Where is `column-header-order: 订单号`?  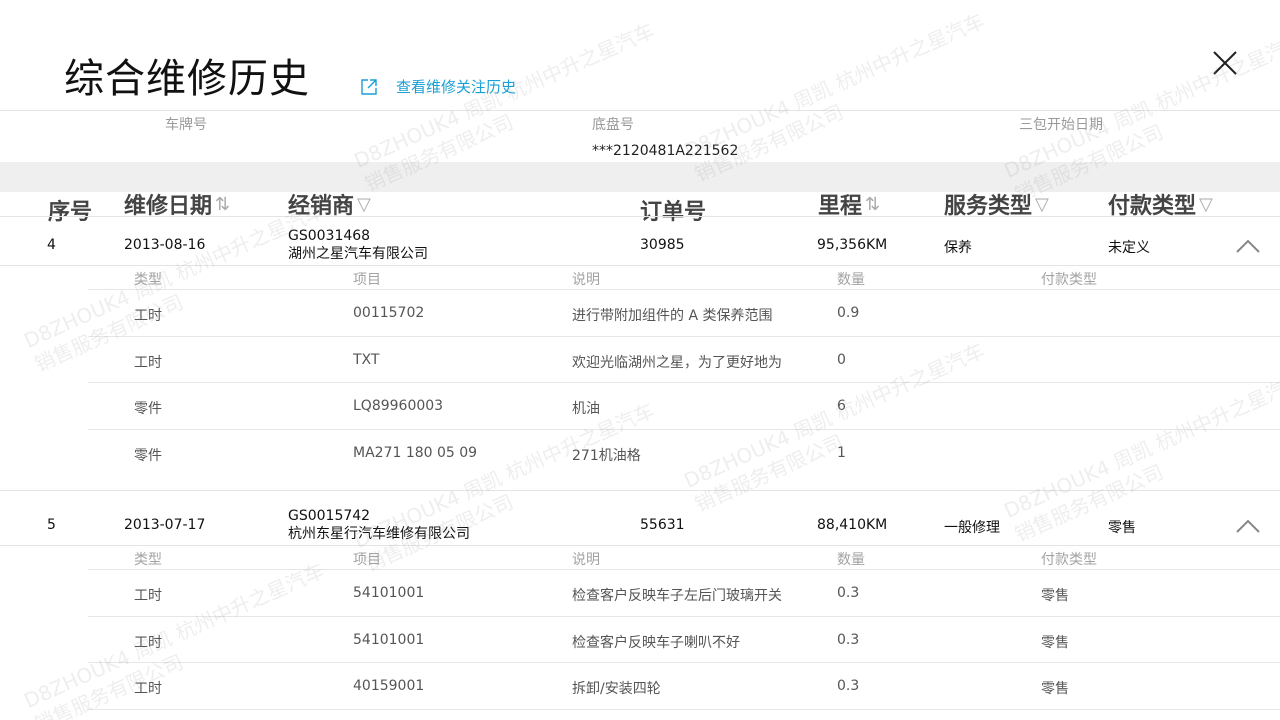
column-header-order: 订单号 is located at coordinates (673, 210).